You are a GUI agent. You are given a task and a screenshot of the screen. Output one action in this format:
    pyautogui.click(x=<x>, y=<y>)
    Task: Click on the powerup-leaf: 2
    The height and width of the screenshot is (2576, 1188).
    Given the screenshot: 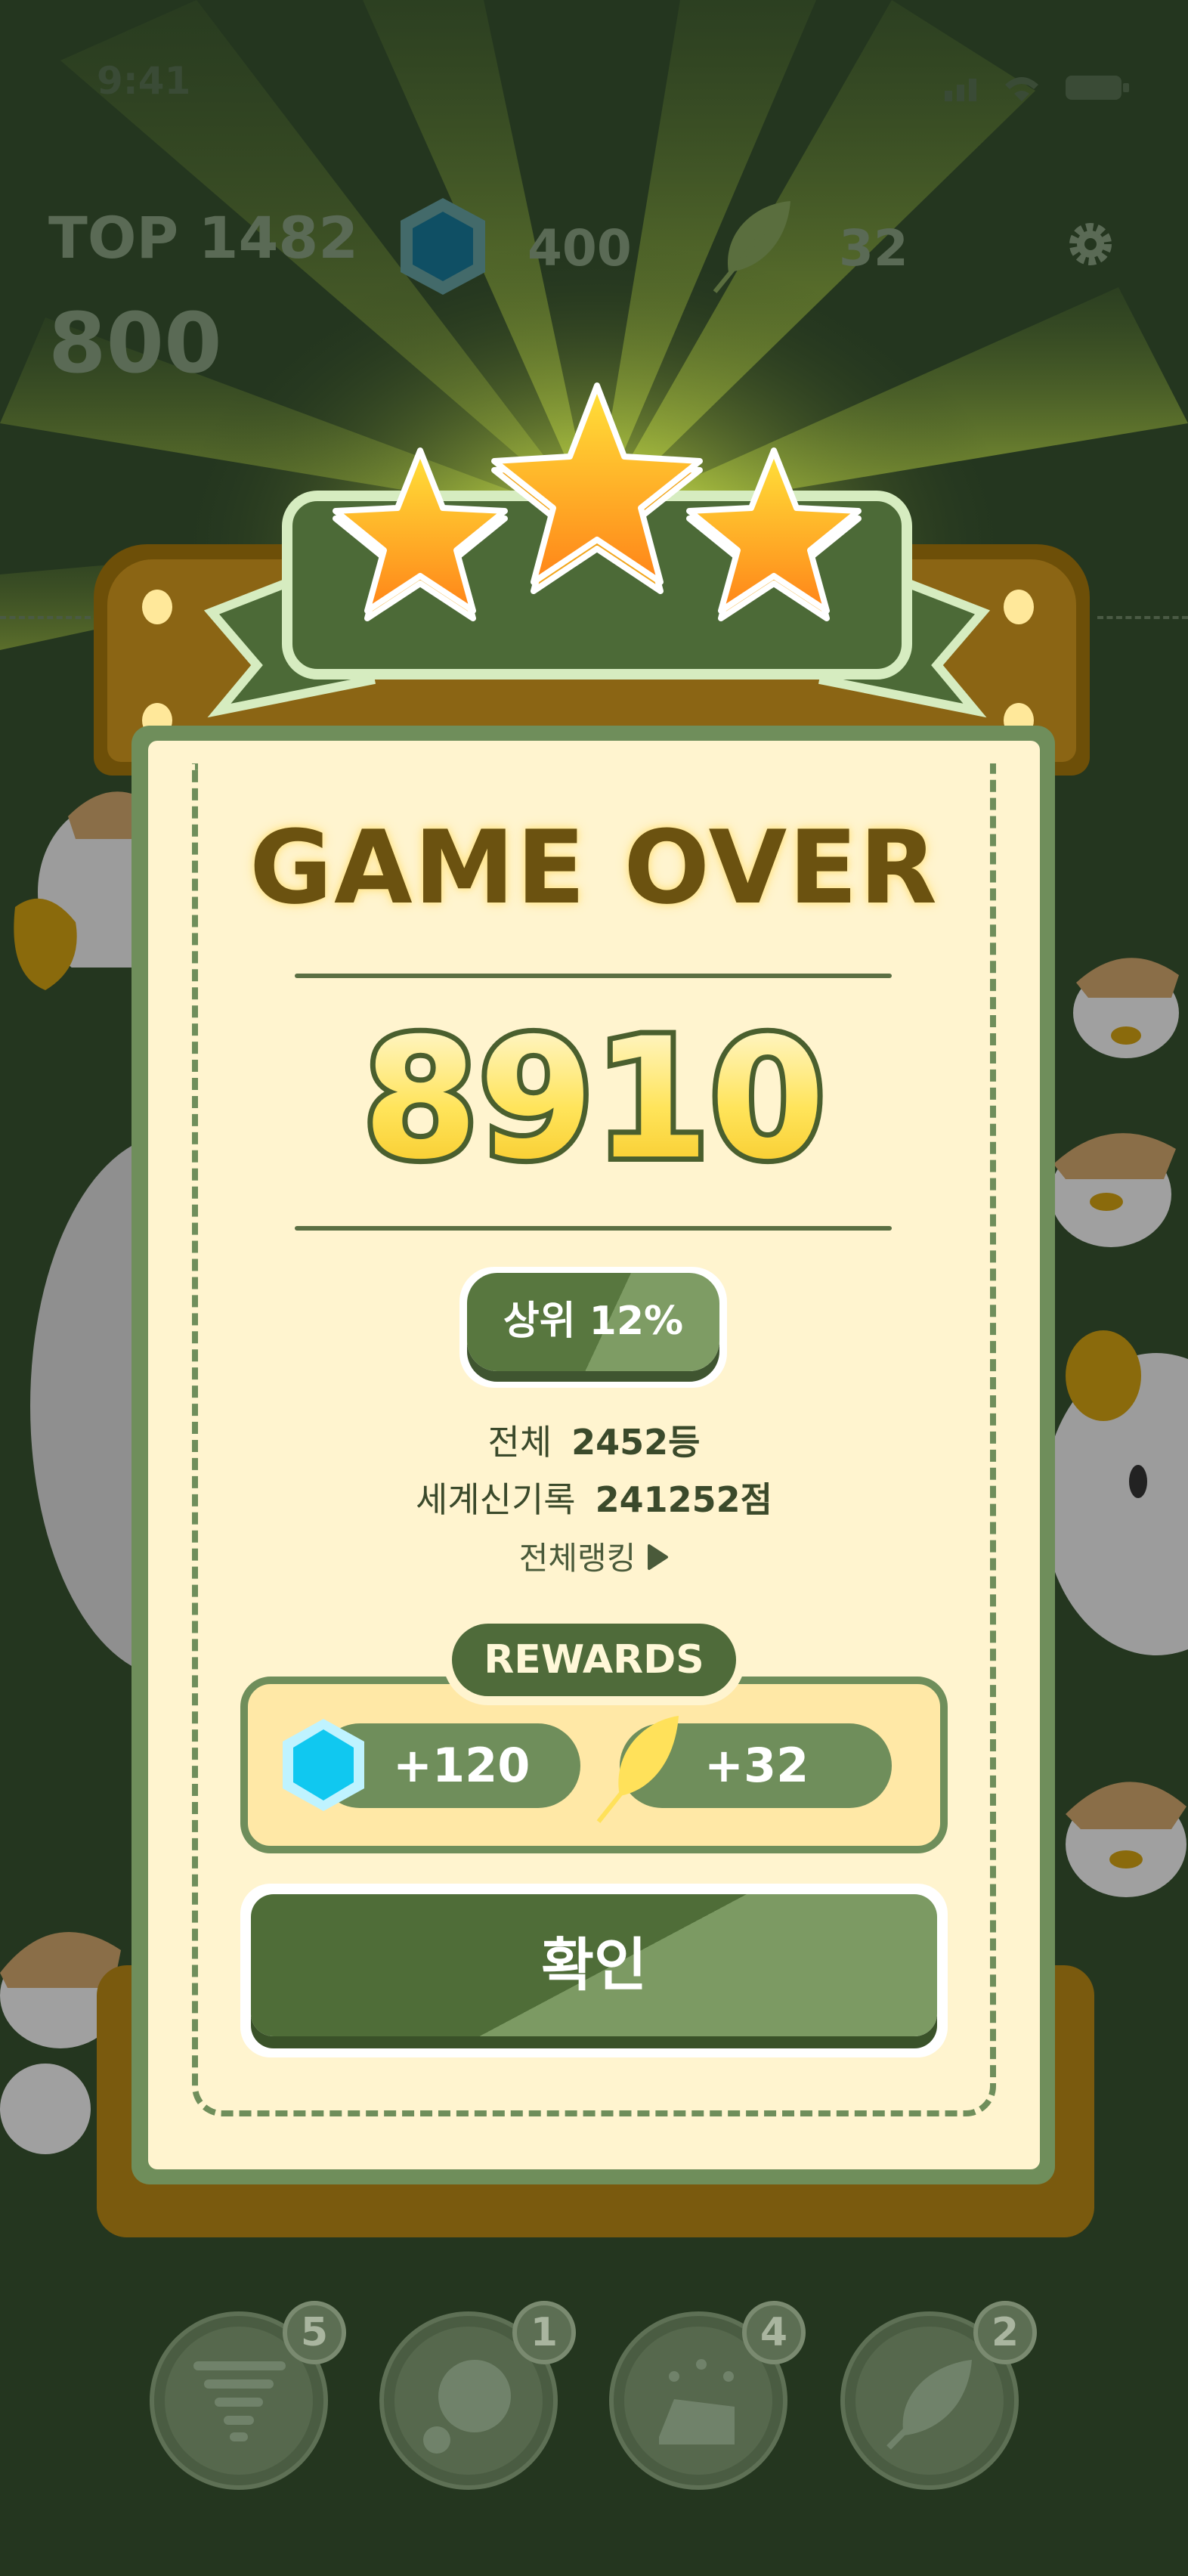 What is the action you would take?
    pyautogui.click(x=938, y=2395)
    